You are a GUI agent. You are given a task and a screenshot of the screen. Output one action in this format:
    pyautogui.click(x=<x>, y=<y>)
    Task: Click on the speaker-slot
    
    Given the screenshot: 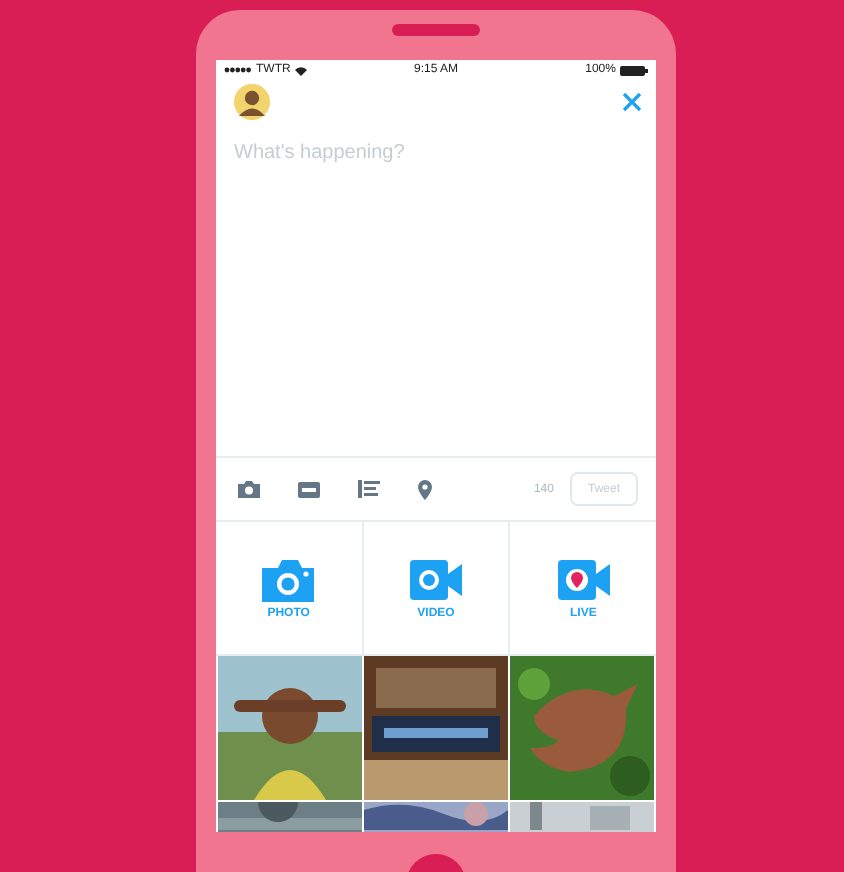 What is the action you would take?
    pyautogui.click(x=436, y=30)
    